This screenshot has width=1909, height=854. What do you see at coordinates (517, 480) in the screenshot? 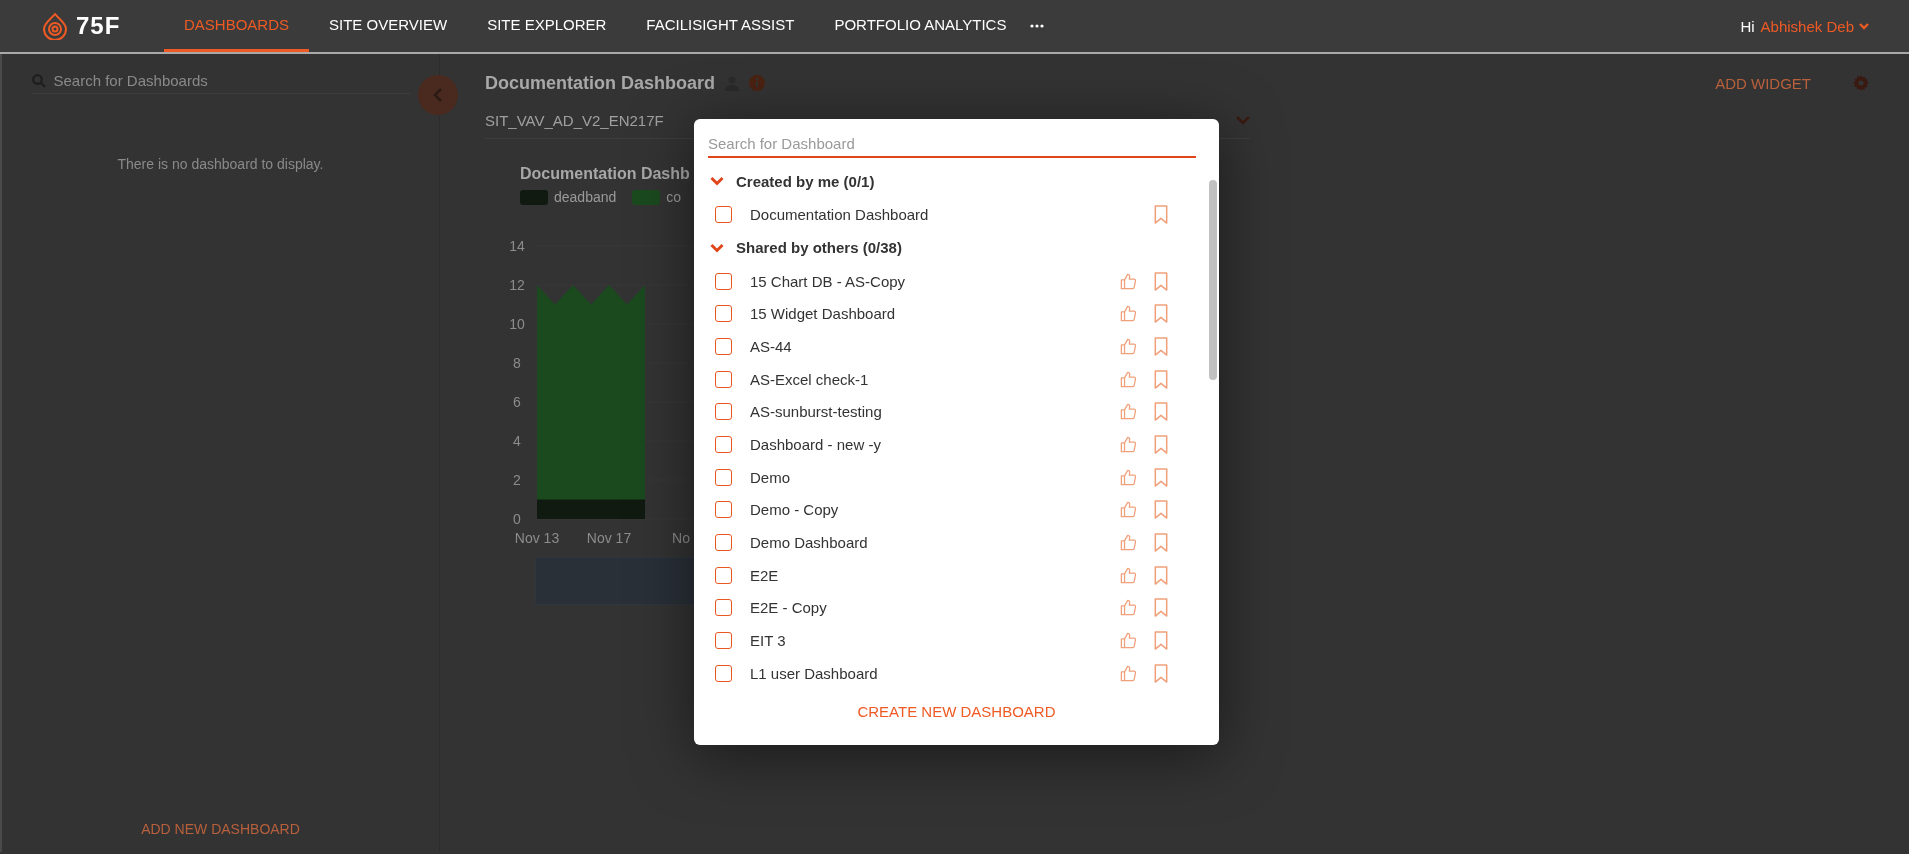
I see `y-tick-label: 2` at bounding box center [517, 480].